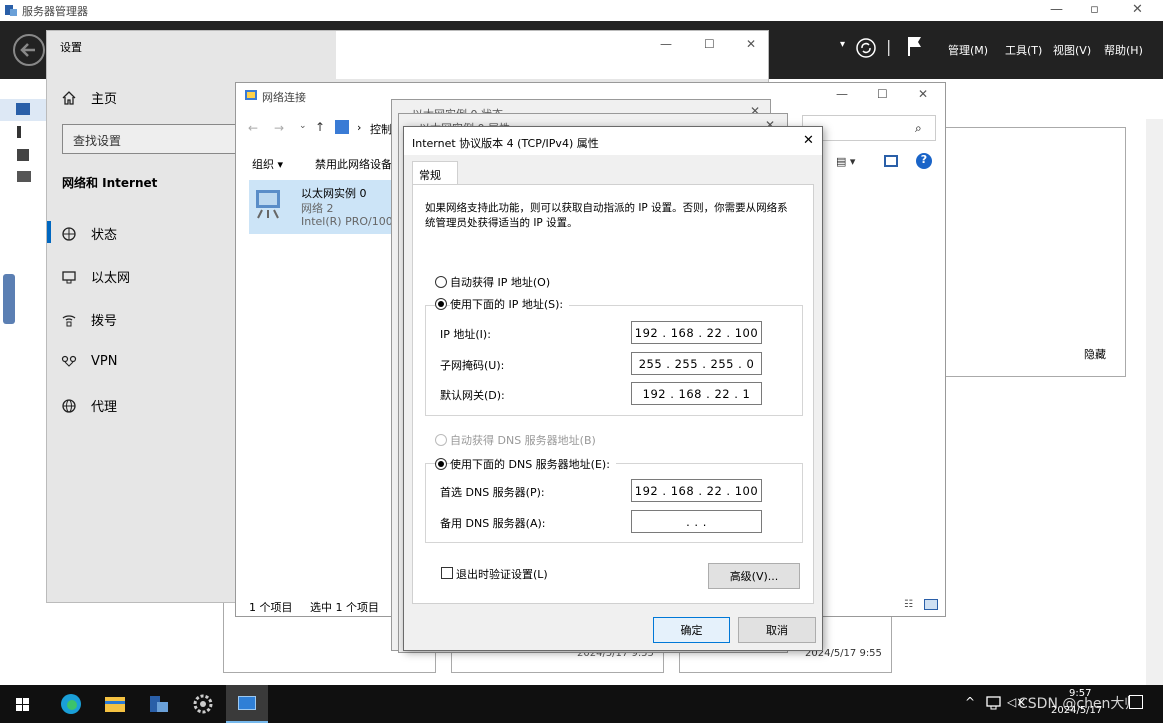 The image size is (1163, 723). What do you see at coordinates (71, 704) in the screenshot?
I see `edge-browser-icon` at bounding box center [71, 704].